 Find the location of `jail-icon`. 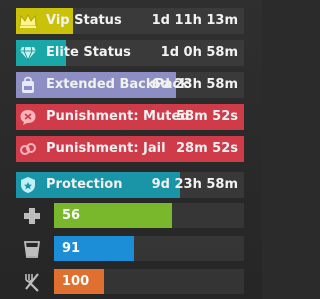

jail-icon is located at coordinates (28, 149).